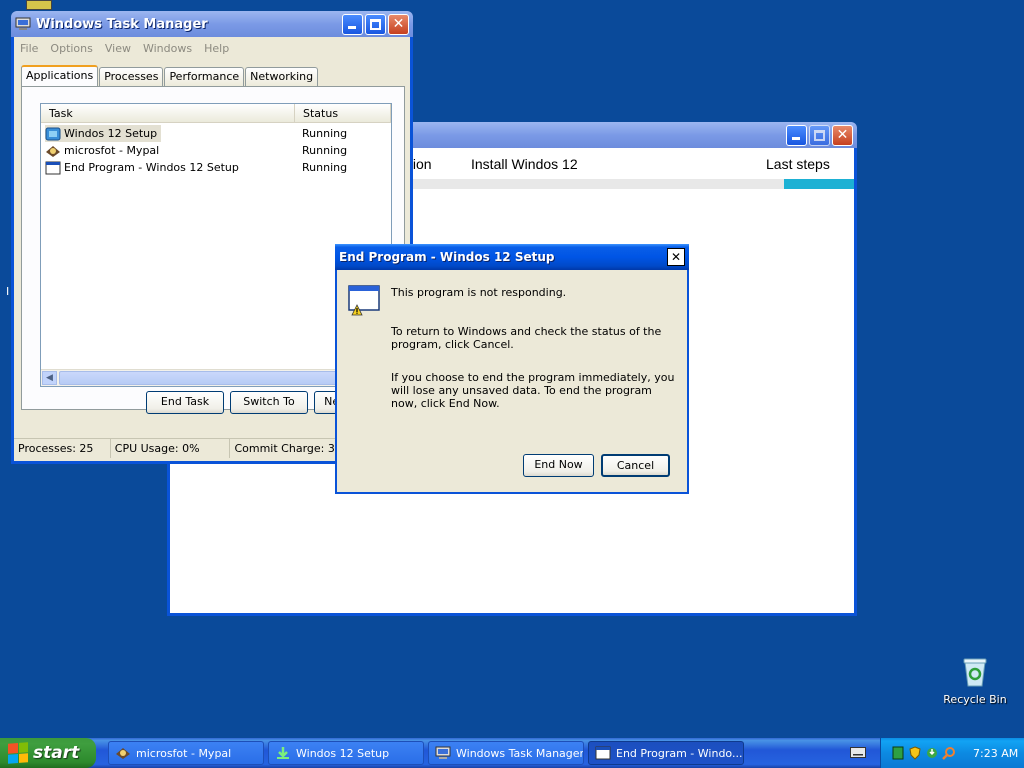 This screenshot has width=1024, height=768. Describe the element at coordinates (282, 77) in the screenshot. I see `tab-networking: Networking` at that location.